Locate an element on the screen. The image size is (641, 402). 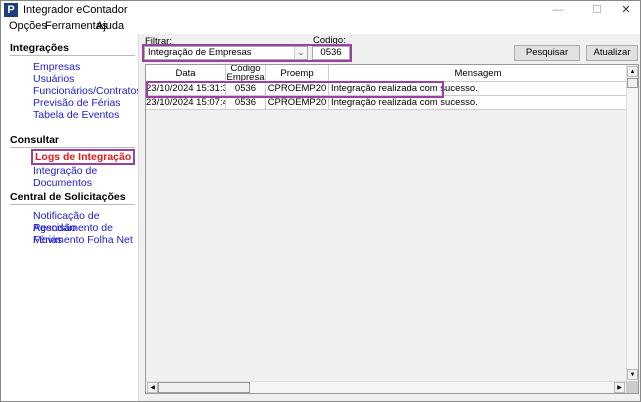
sidebar-item-movimento-folha: Movimento Folha Net is located at coordinates (83, 240).